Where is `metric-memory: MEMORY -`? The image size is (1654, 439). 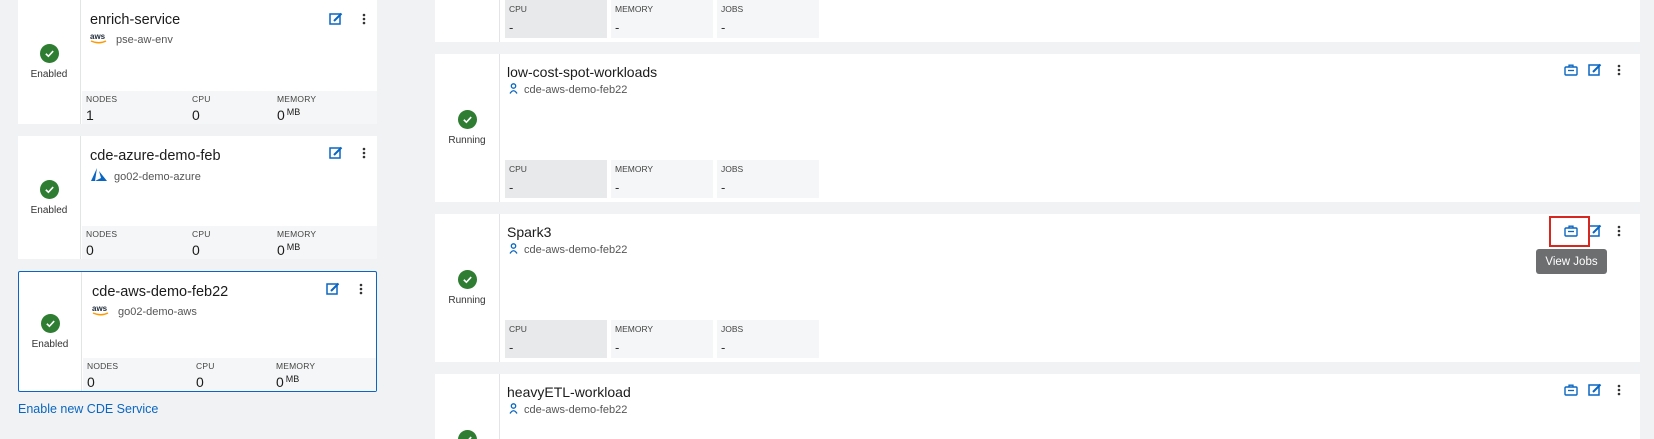 metric-memory: MEMORY - is located at coordinates (662, 339).